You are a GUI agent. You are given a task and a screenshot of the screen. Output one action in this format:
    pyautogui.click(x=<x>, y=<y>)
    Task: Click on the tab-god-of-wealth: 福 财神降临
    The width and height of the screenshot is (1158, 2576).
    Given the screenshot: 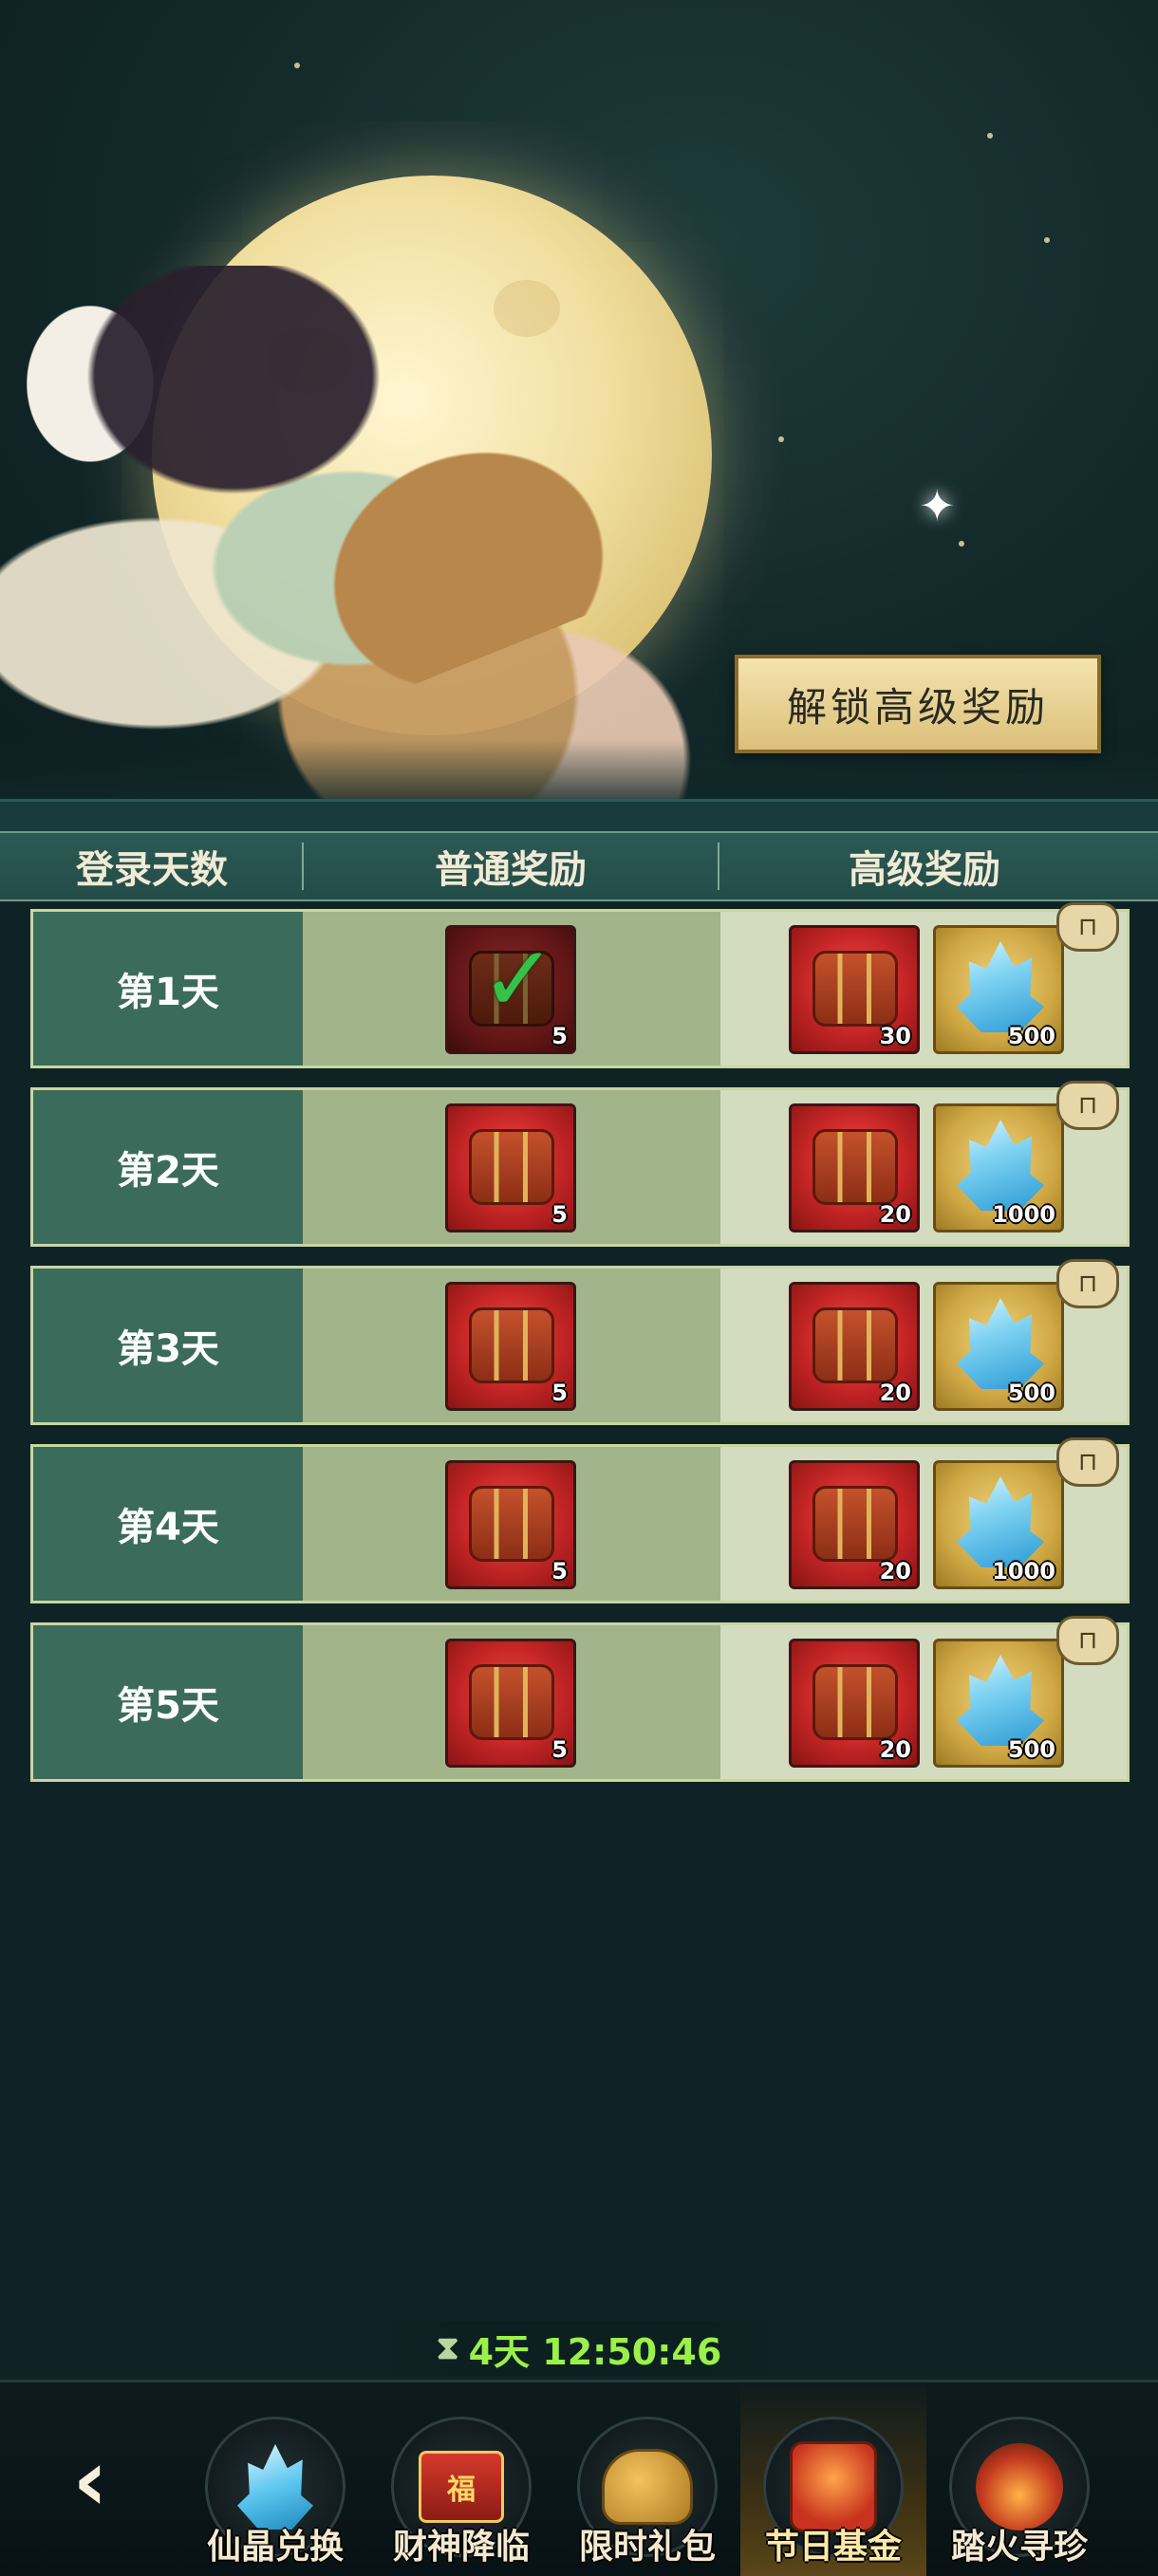 What is the action you would take?
    pyautogui.click(x=461, y=2479)
    